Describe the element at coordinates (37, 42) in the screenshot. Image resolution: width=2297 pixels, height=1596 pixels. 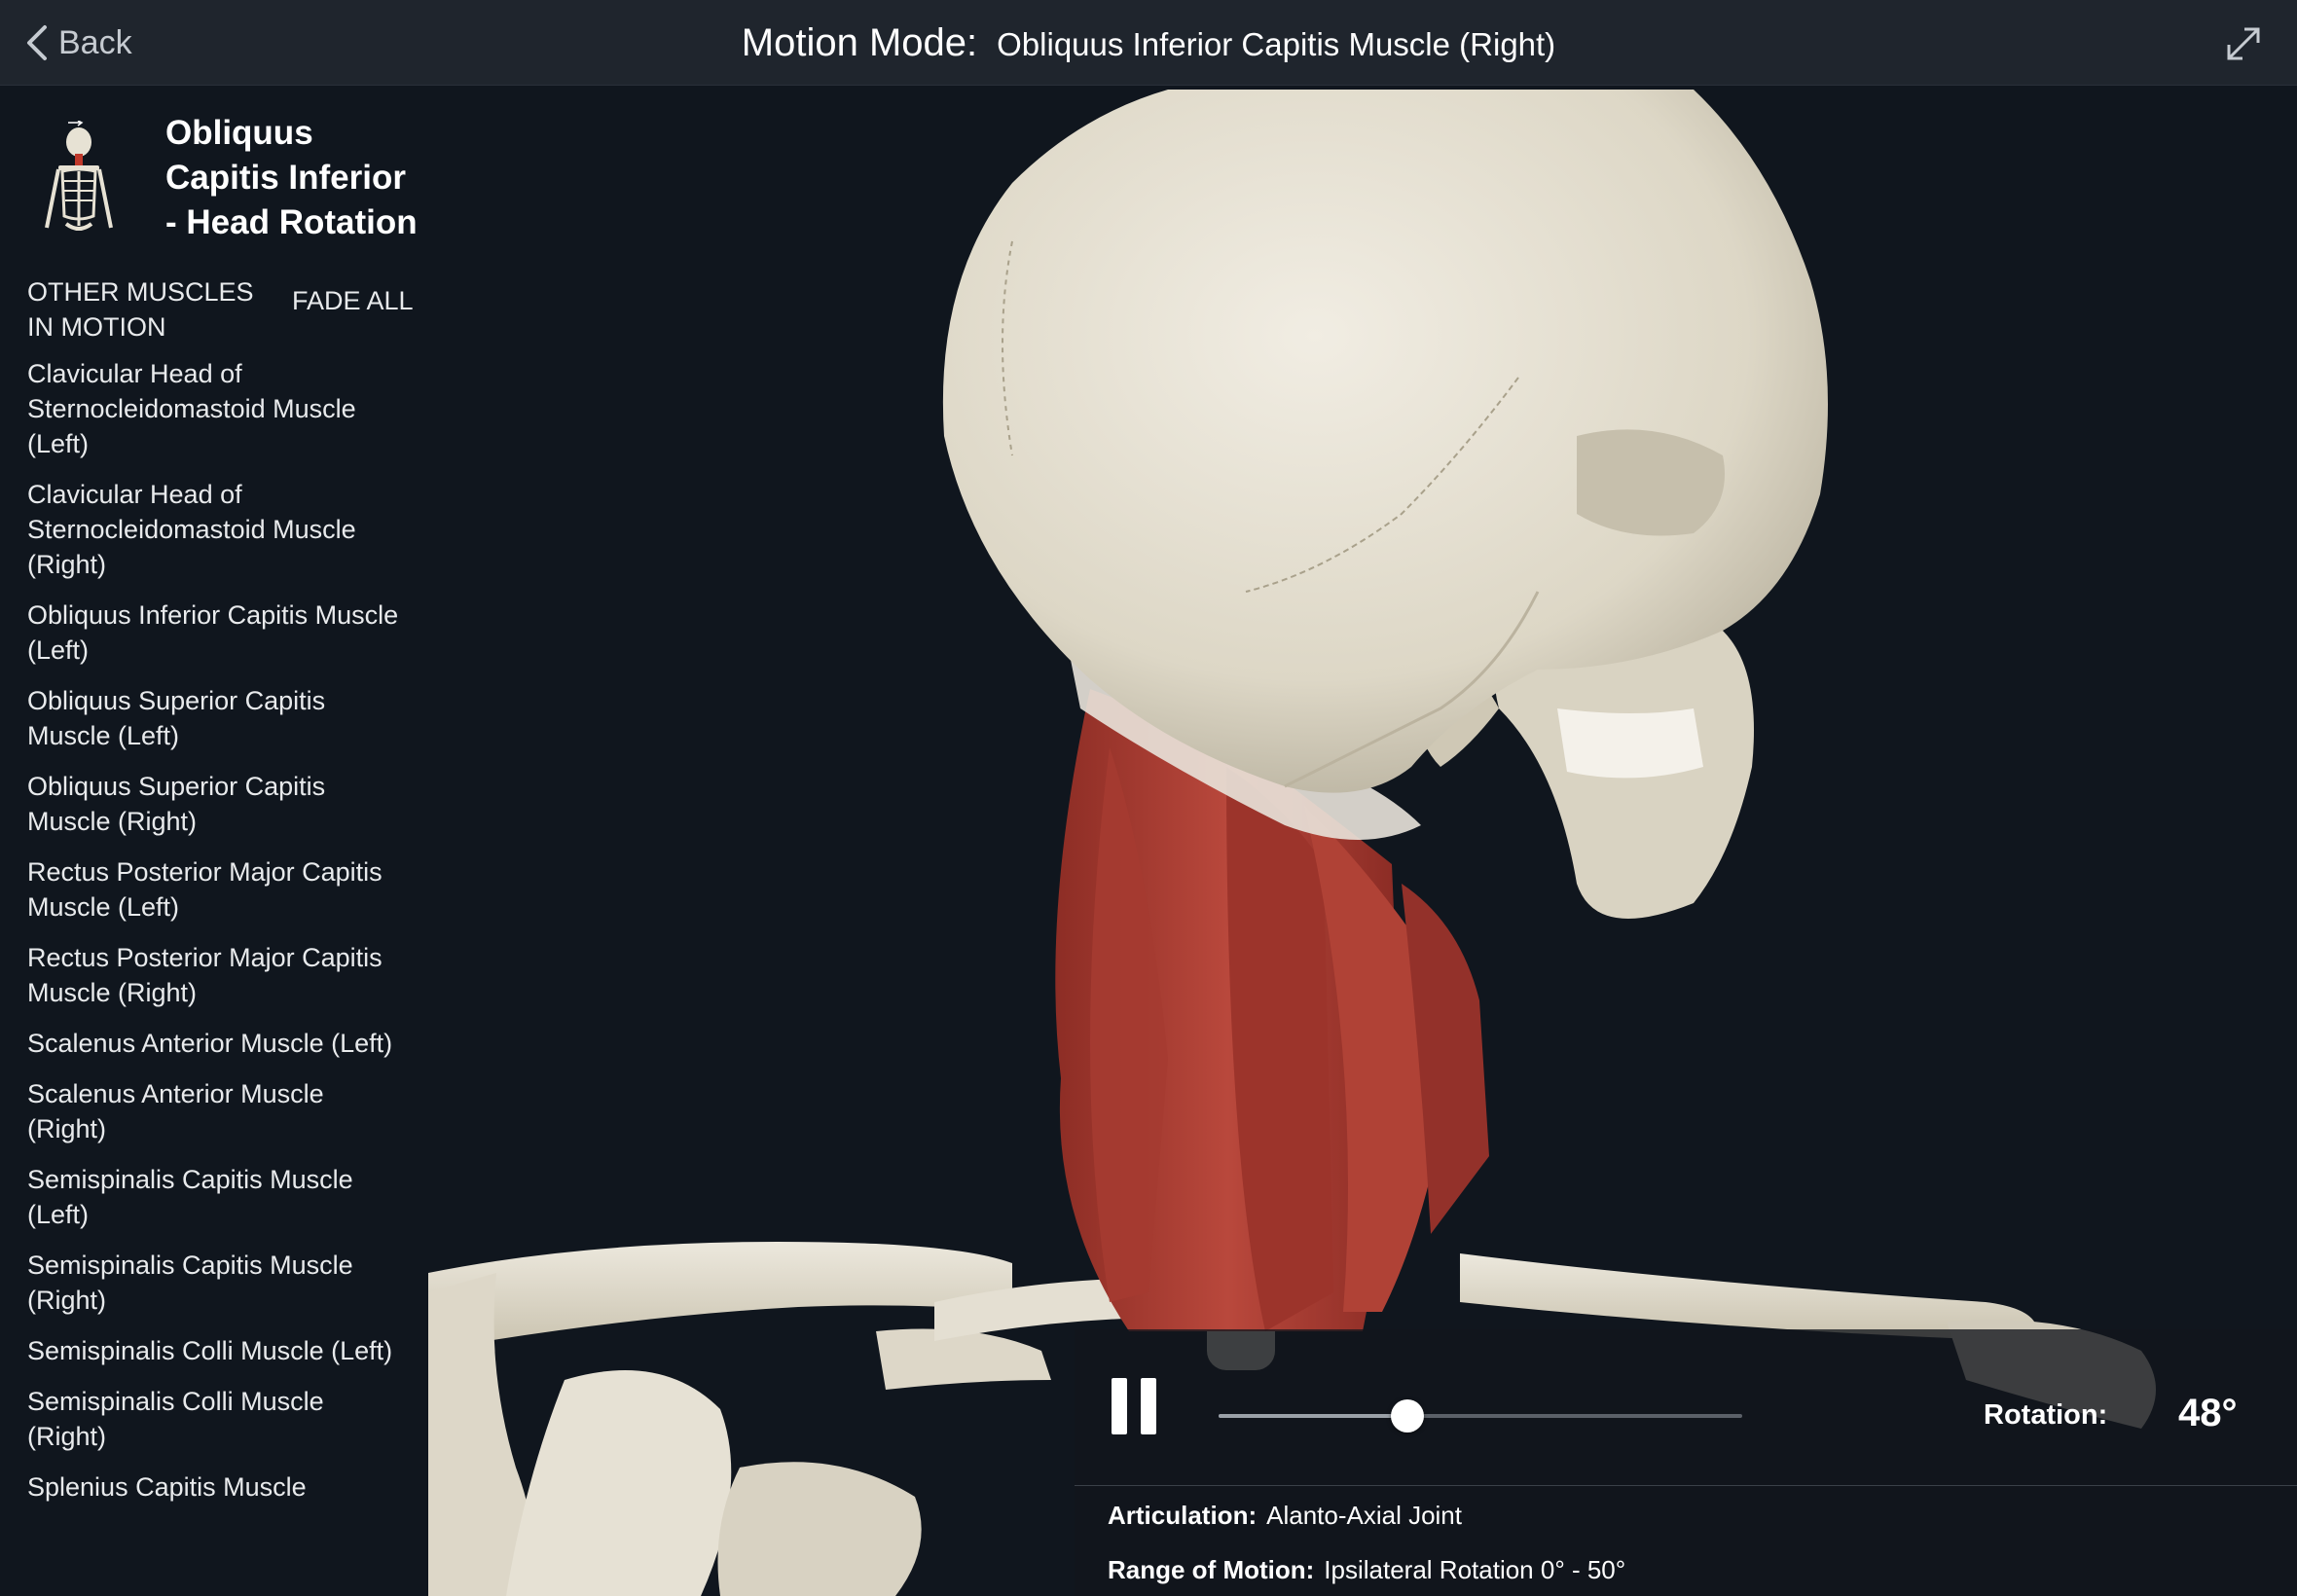
I see `chevron-left-icon` at that location.